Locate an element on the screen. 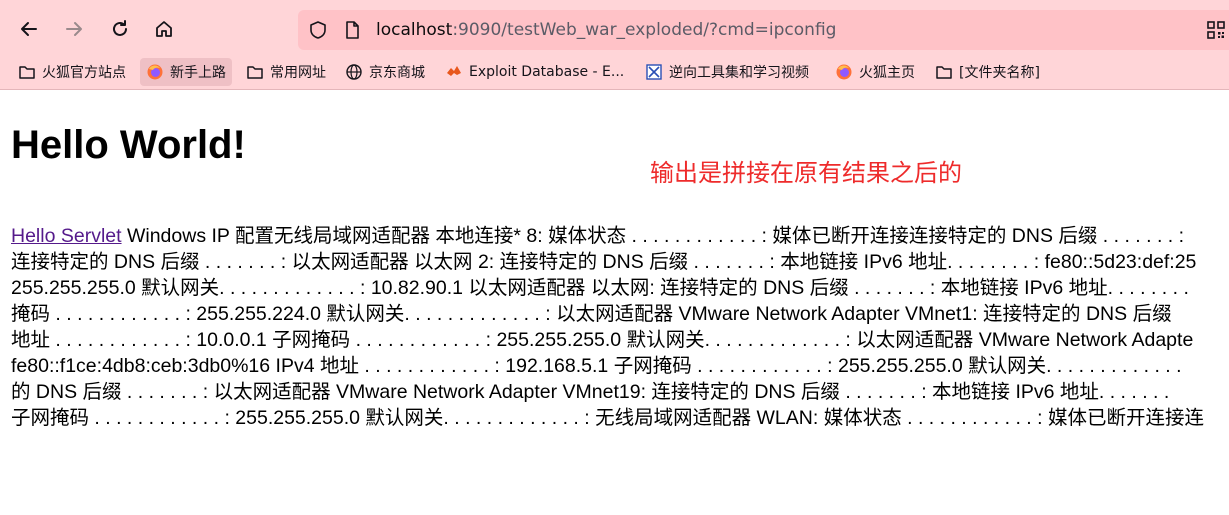 This screenshot has height=515, width=1229. globe-icon is located at coordinates (354, 72).